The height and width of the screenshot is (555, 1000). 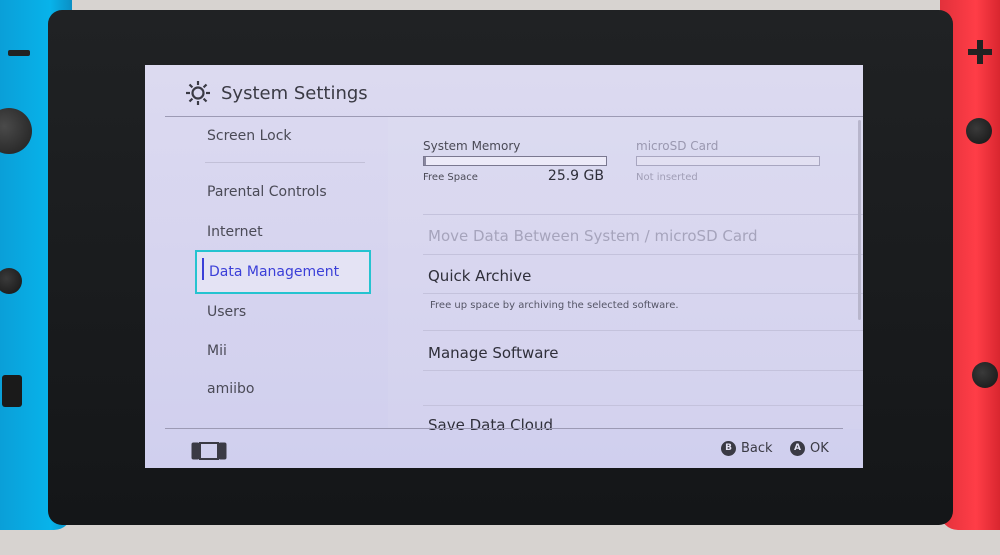 What do you see at coordinates (575, 176) in the screenshot?
I see `free-space-value: 25.9 GB` at bounding box center [575, 176].